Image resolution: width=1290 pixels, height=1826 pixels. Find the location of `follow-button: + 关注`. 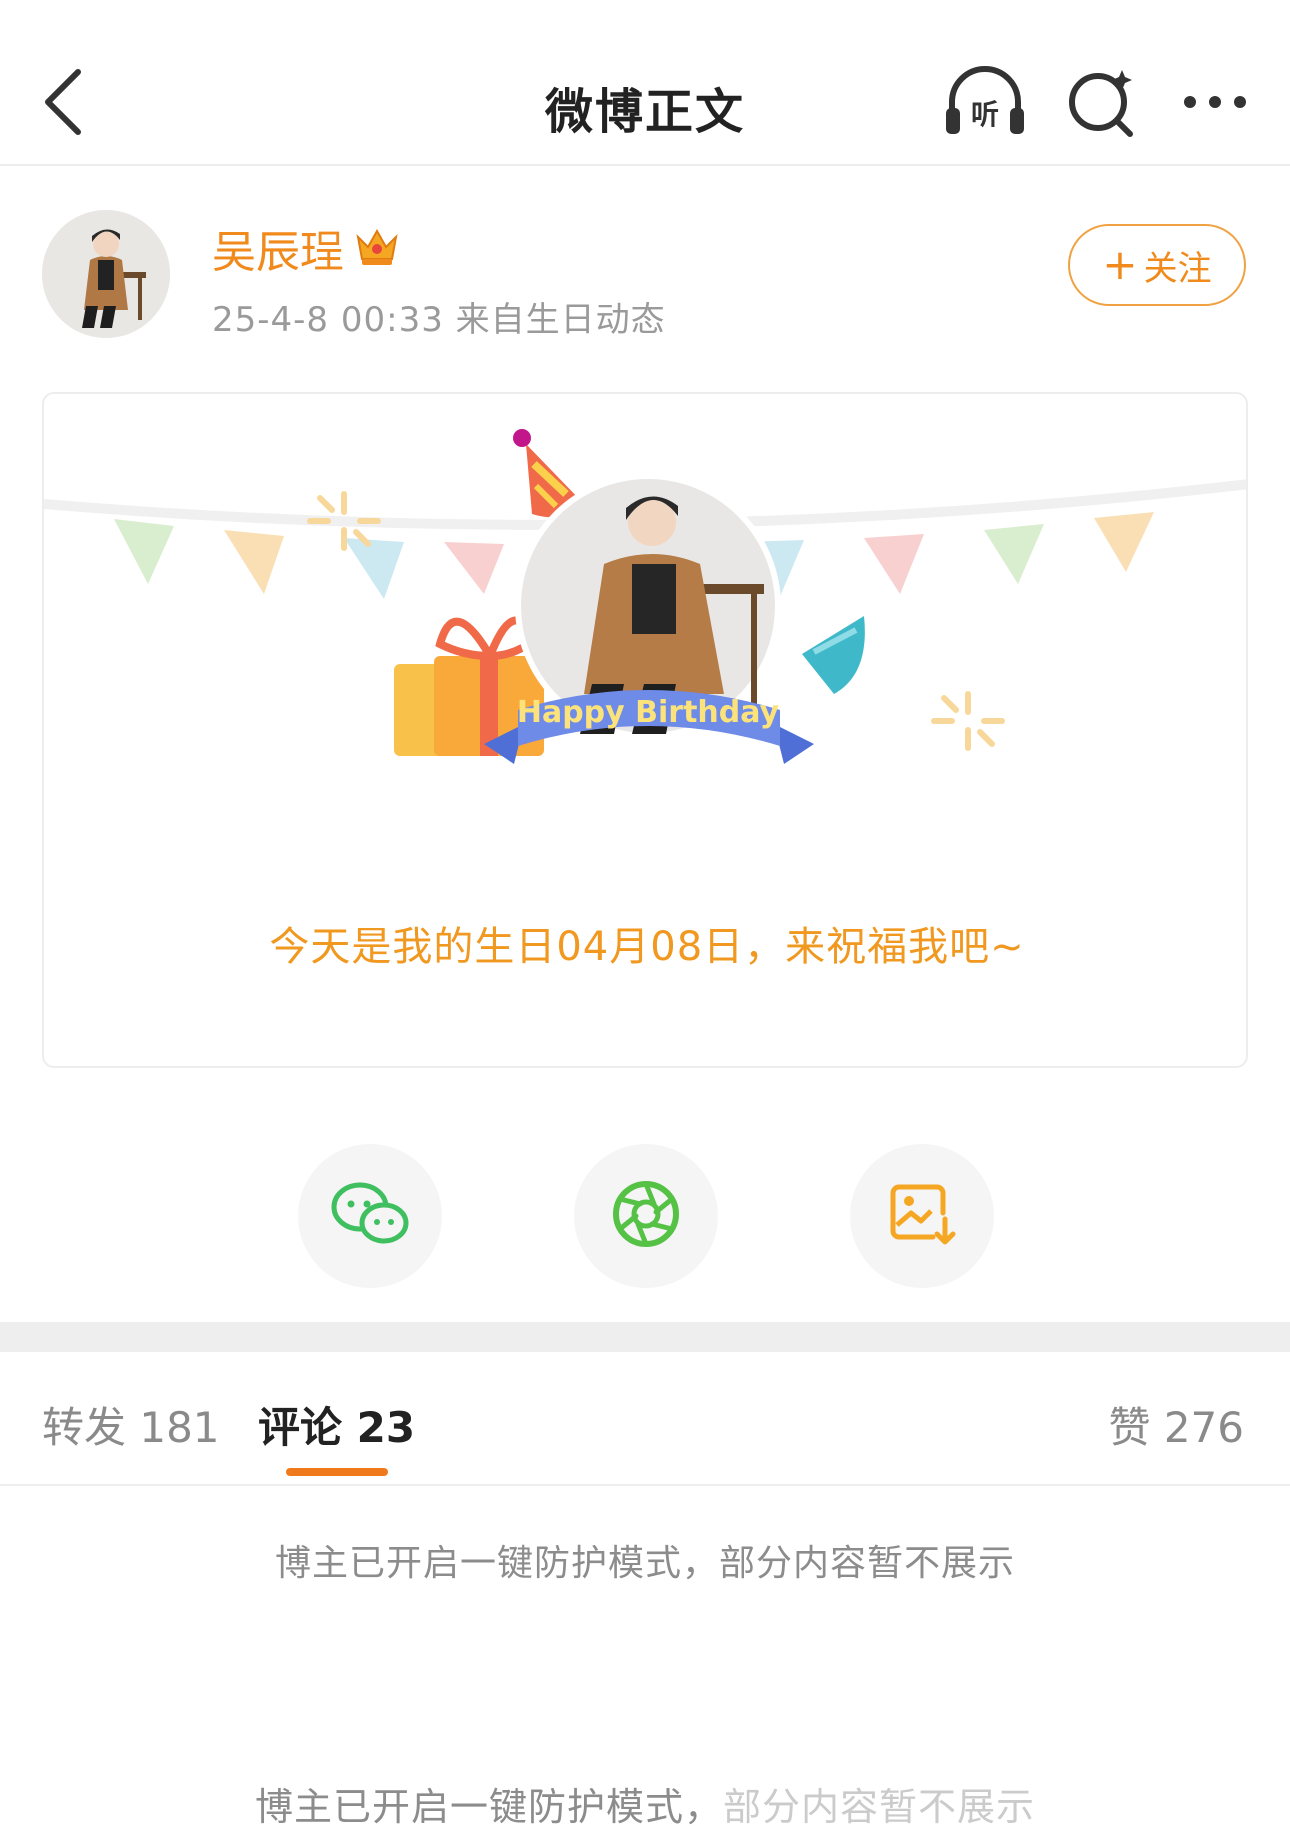

follow-button: + 关注 is located at coordinates (1157, 265).